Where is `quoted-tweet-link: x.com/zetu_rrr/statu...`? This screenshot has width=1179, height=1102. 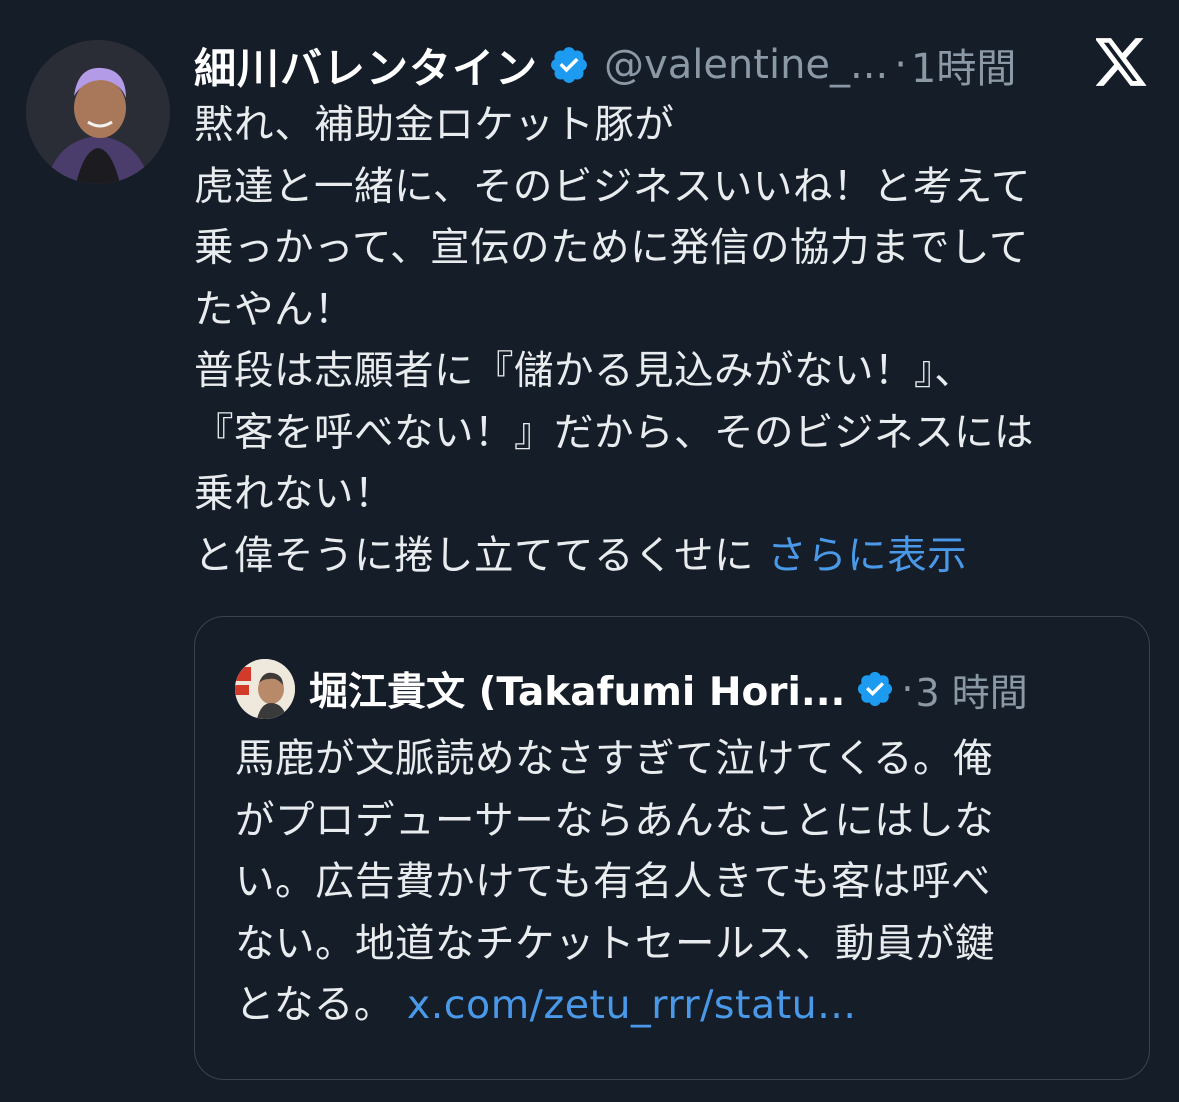 quoted-tweet-link: x.com/zetu_rrr/statu... is located at coordinates (632, 1005).